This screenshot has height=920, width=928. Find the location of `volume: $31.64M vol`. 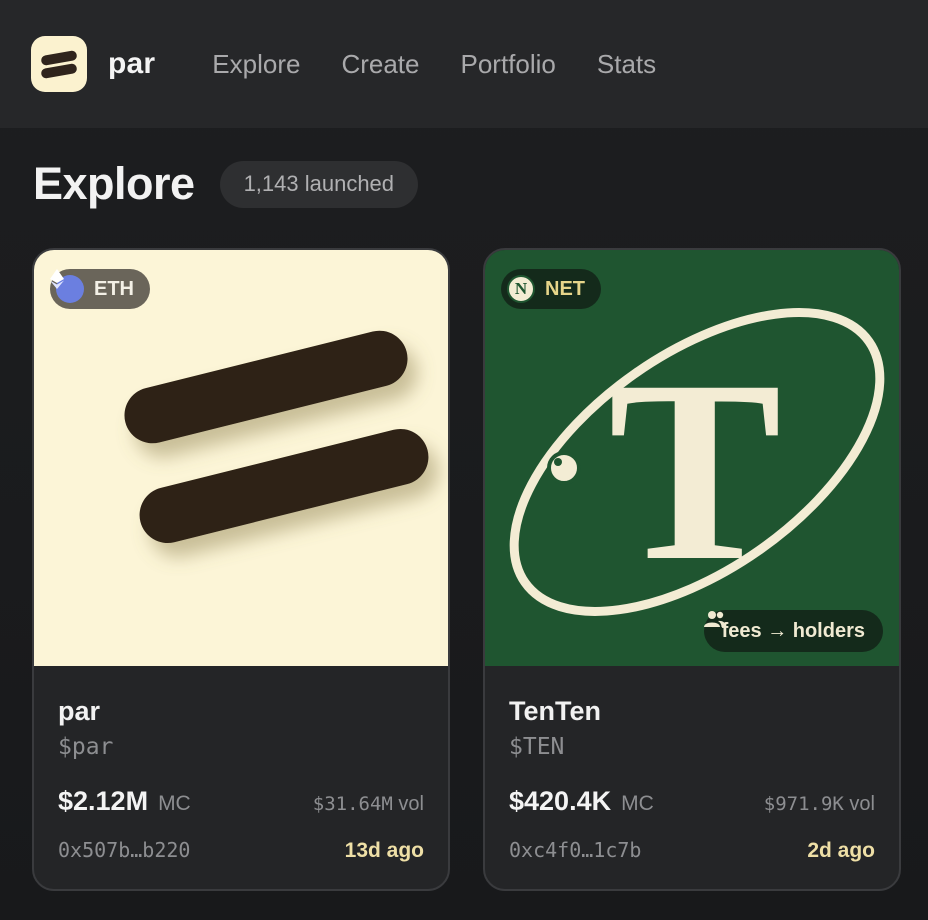

volume: $31.64M vol is located at coordinates (368, 804).